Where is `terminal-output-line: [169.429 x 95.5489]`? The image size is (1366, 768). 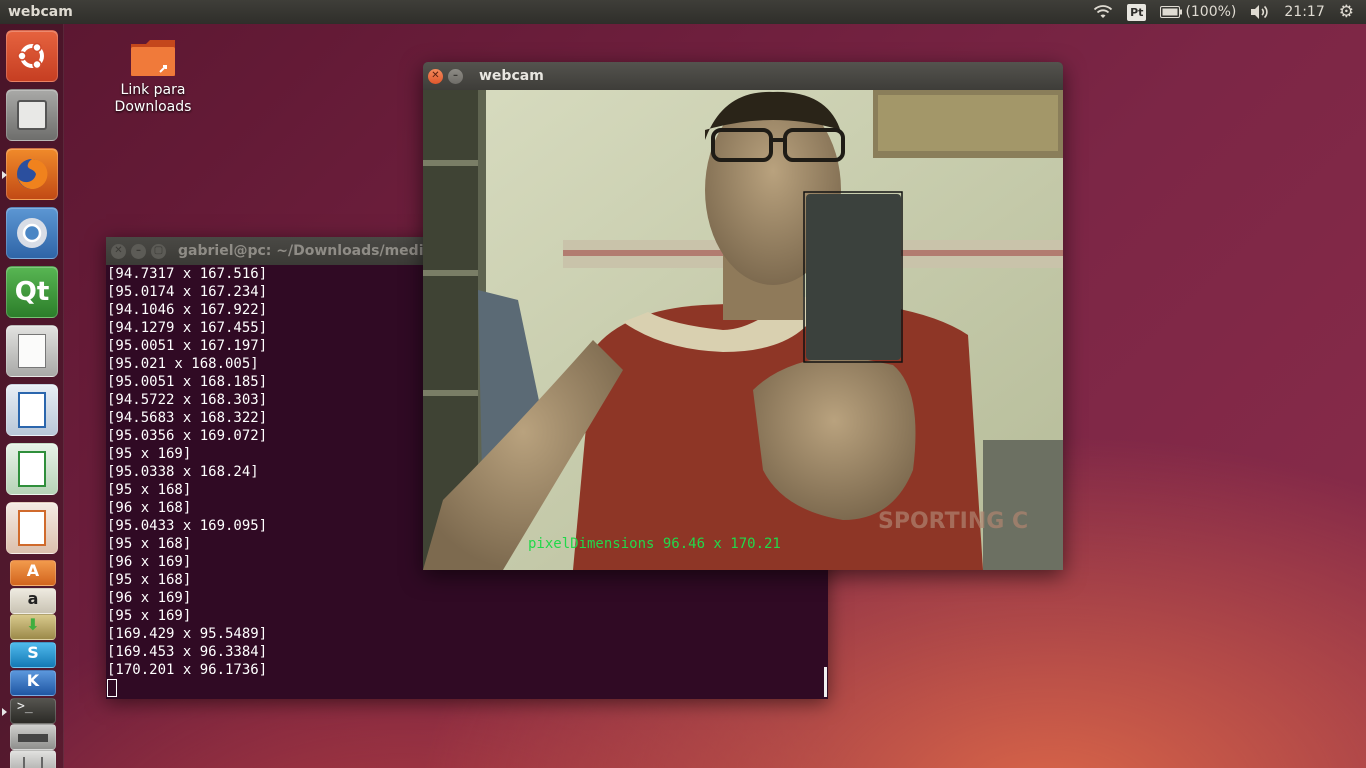
terminal-output-line: [169.429 x 95.5489] is located at coordinates (187, 634).